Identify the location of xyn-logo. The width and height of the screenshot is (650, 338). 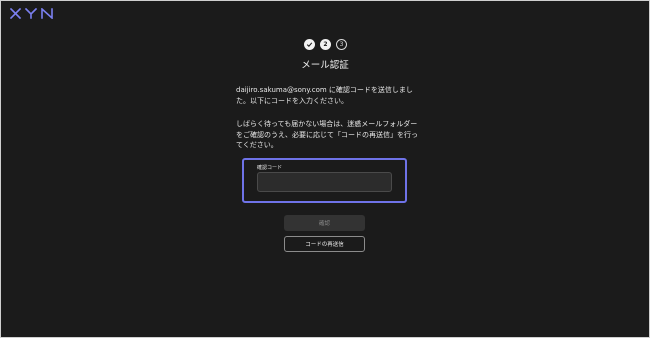
(31, 13).